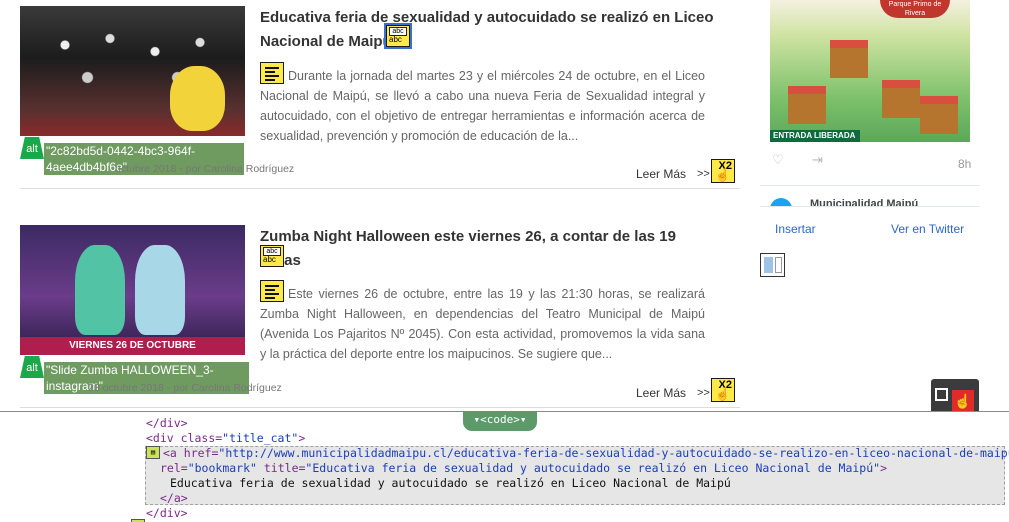 This screenshot has height=522, width=1009. Describe the element at coordinates (163, 438) in the screenshot. I see `code-tag: <div` at that location.